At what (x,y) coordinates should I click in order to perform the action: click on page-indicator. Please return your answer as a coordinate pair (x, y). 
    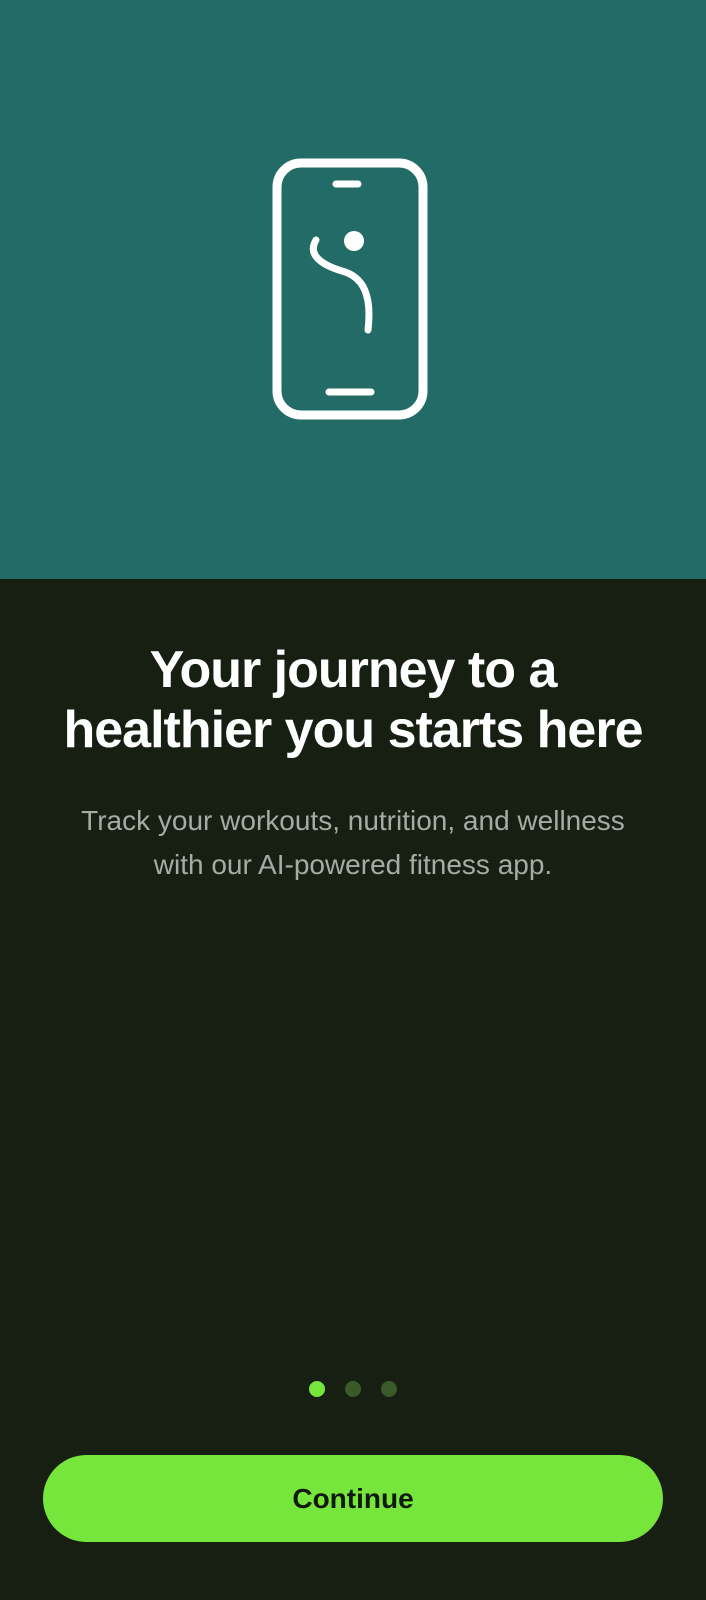
    Looking at the image, I should click on (353, 1389).